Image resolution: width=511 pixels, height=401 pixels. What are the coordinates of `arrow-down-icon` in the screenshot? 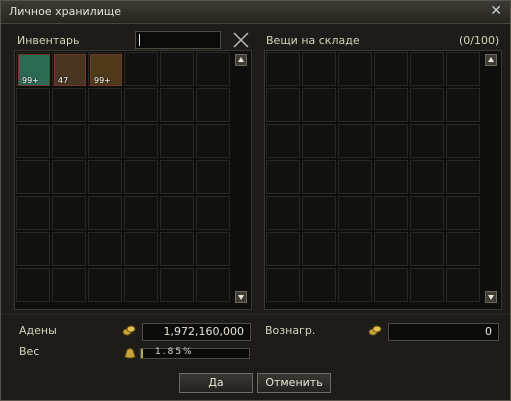 It's located at (491, 297).